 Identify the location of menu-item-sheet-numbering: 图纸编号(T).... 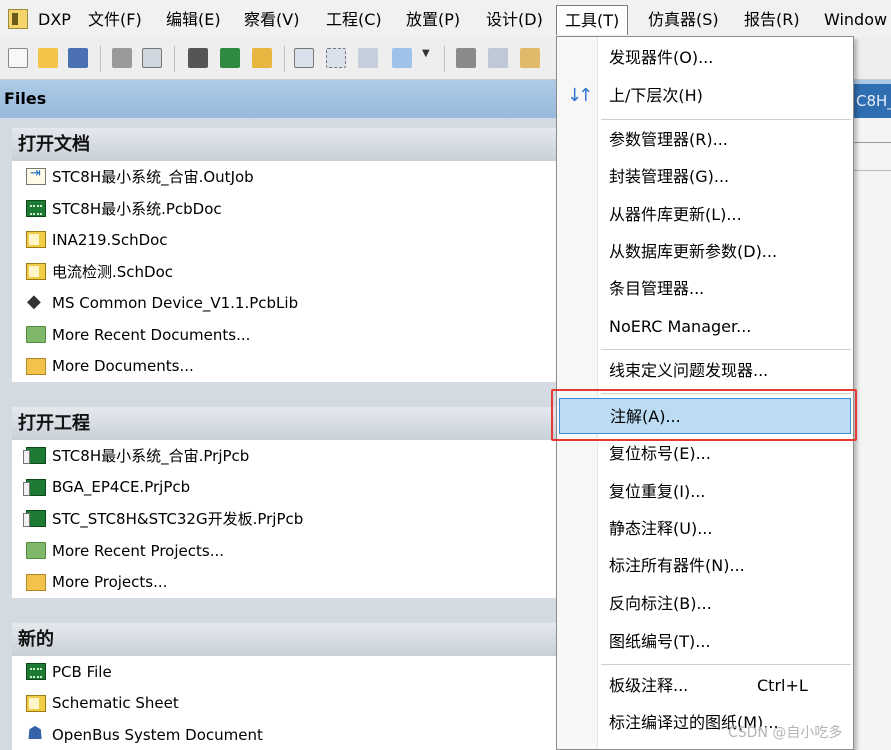
(705, 642).